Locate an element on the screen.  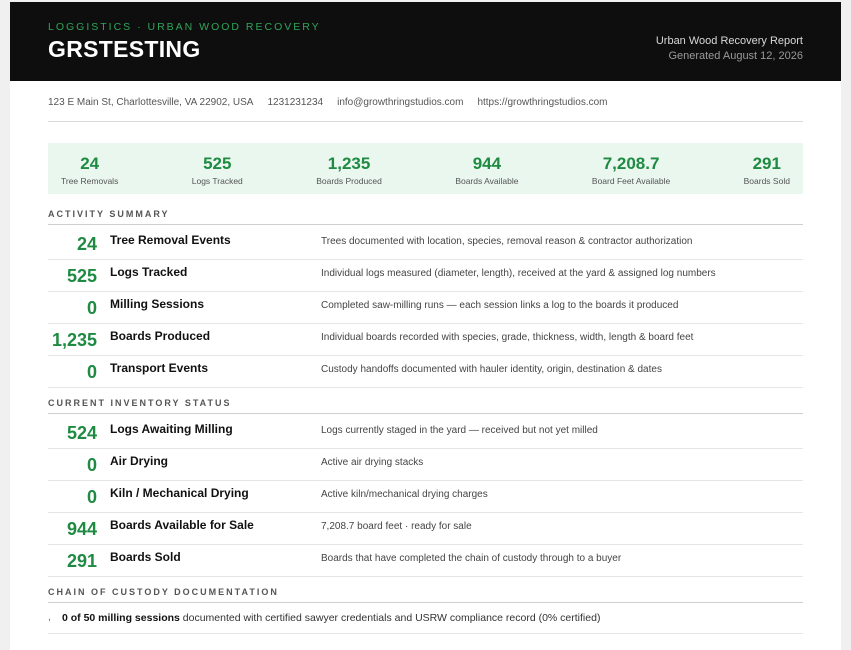
stat-boards-produced: 1,235 Boards Produced is located at coordinates (349, 168).